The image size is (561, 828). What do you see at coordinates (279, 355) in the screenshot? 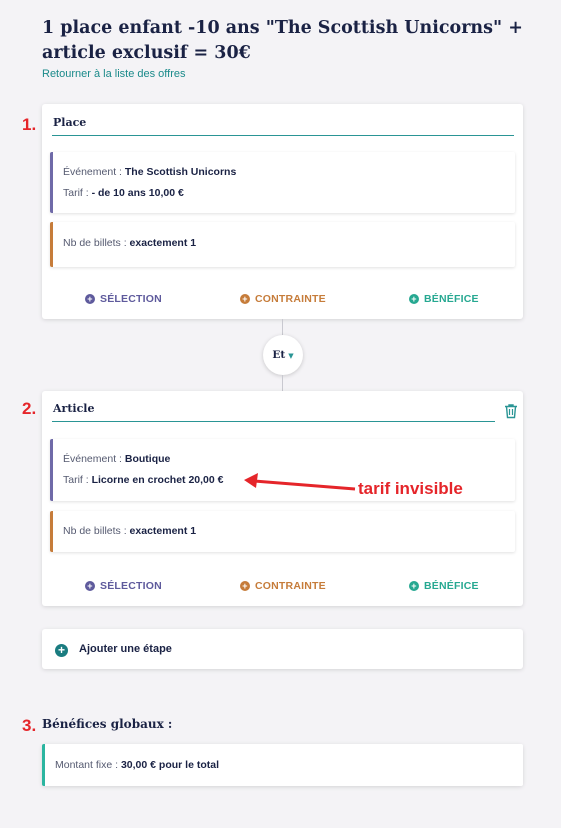
I see `connector-label: Et` at bounding box center [279, 355].